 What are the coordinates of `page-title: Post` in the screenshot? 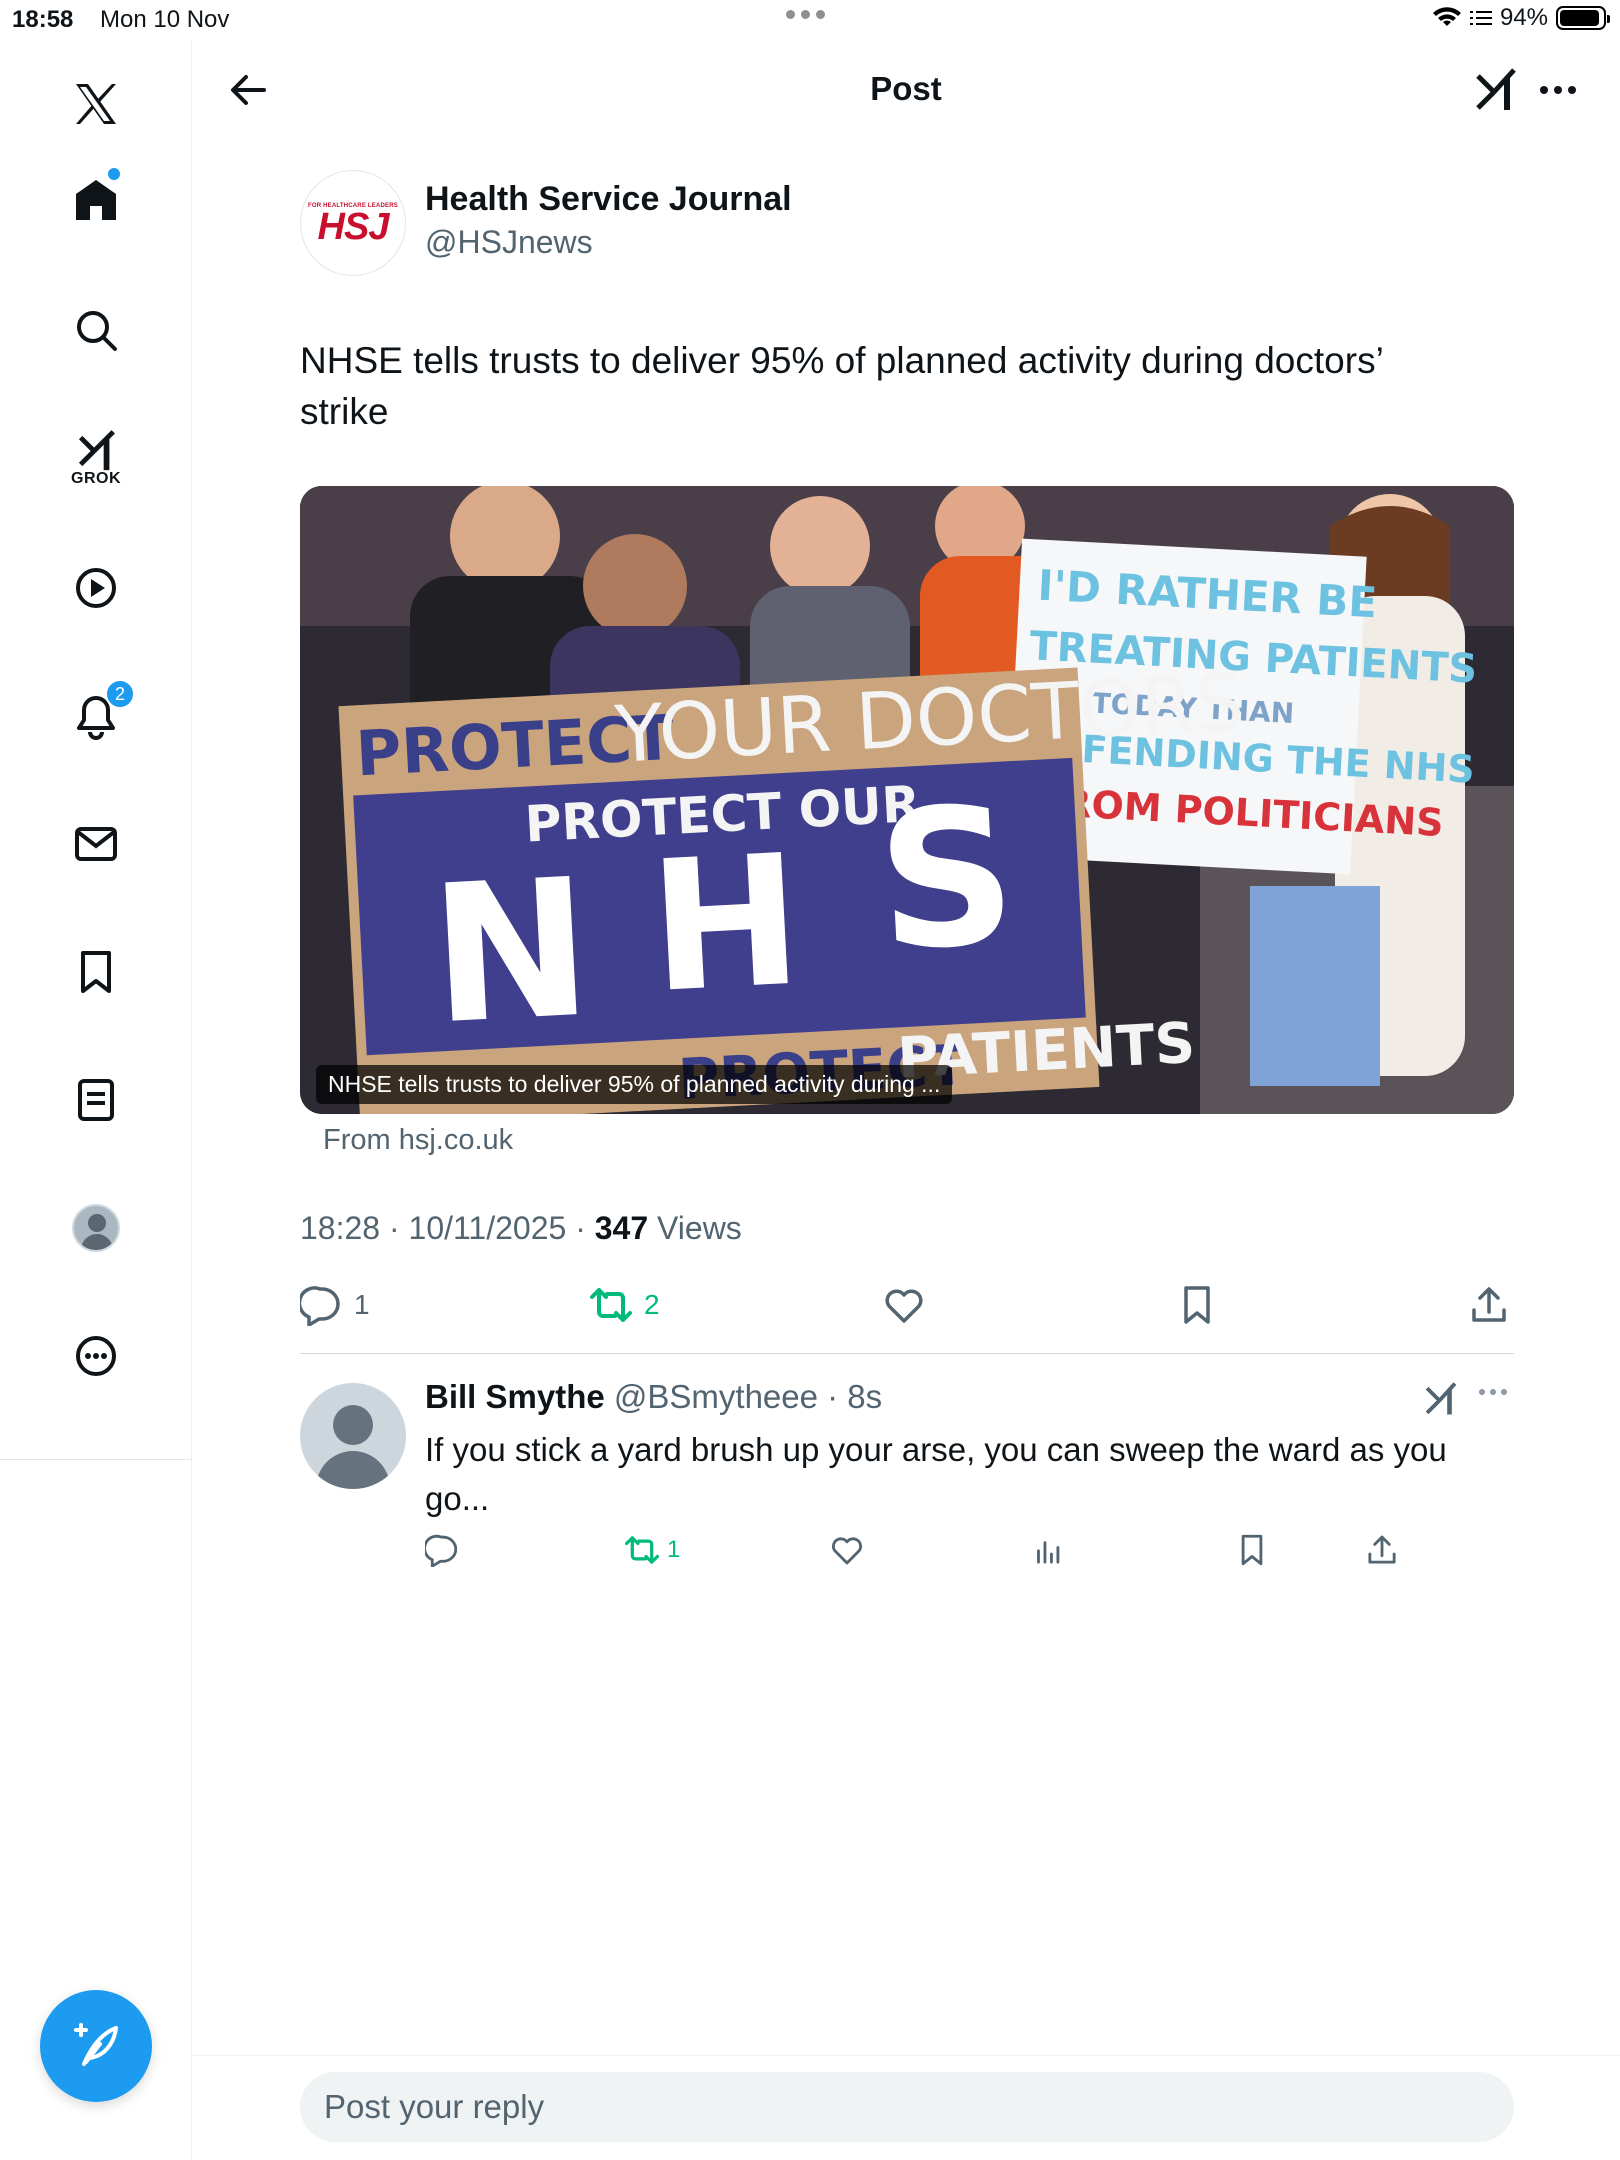 It's located at (906, 88).